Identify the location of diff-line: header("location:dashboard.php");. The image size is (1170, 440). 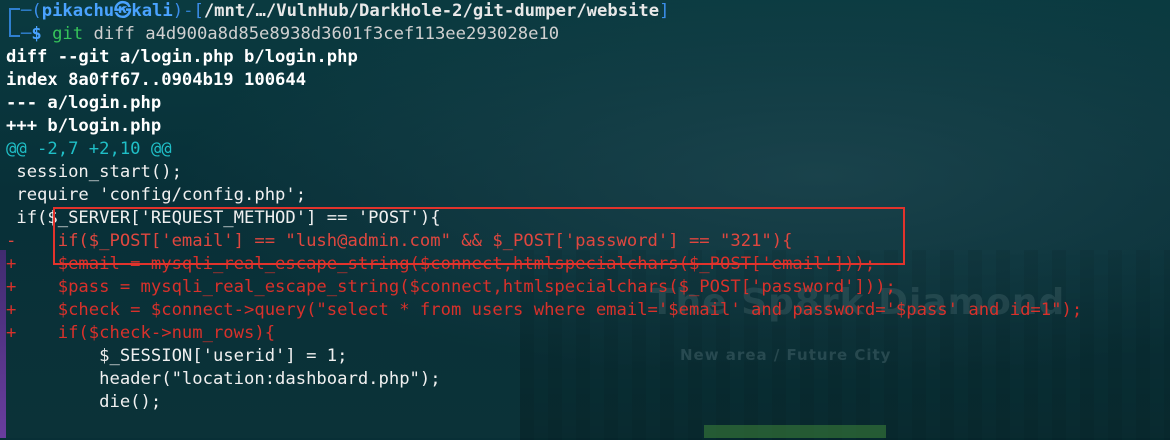
(223, 379).